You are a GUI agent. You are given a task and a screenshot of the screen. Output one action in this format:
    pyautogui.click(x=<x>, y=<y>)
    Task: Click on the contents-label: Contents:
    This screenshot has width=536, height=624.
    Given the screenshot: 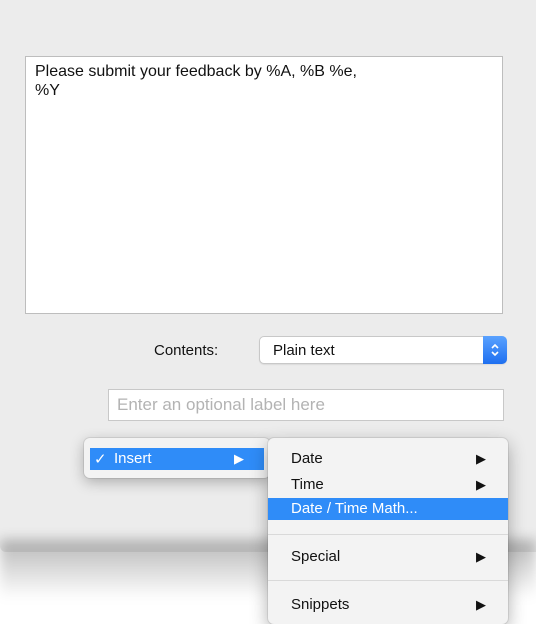 What is the action you would take?
    pyautogui.click(x=186, y=350)
    